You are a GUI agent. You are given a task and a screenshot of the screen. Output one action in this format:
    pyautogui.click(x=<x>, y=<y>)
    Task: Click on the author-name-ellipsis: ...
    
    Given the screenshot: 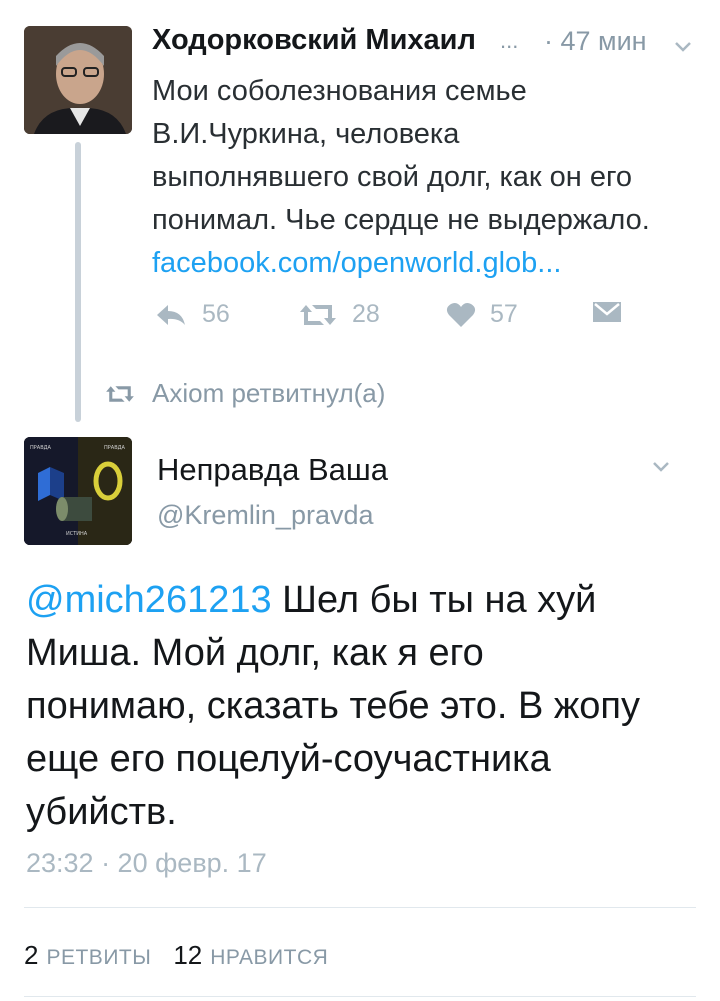 What is the action you would take?
    pyautogui.click(x=509, y=40)
    